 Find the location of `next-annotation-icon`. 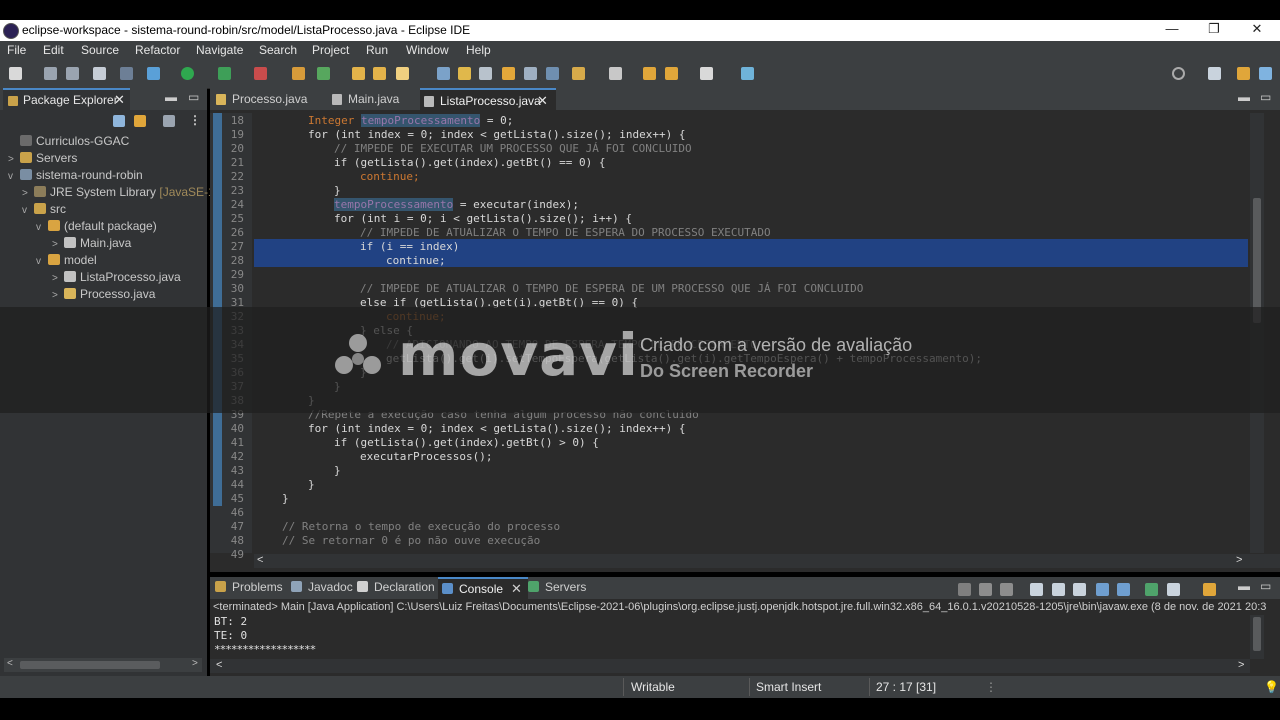

next-annotation-icon is located at coordinates (578, 73).